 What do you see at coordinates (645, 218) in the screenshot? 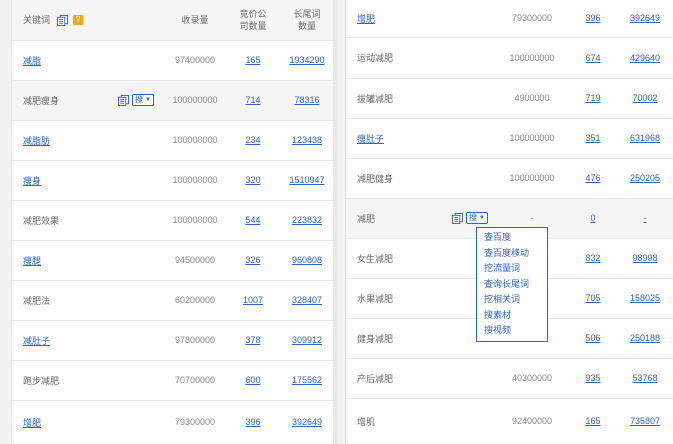
I see `longtail-link: -` at bounding box center [645, 218].